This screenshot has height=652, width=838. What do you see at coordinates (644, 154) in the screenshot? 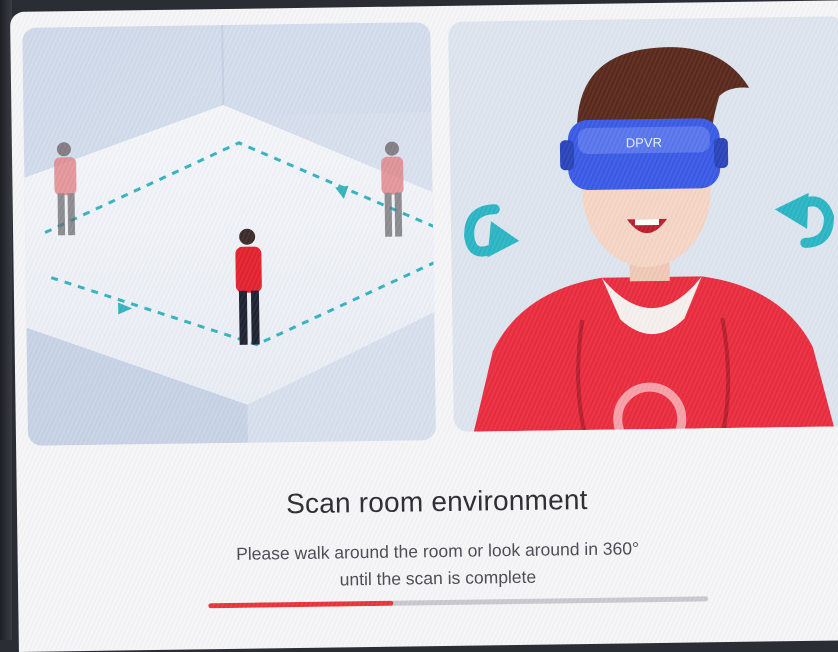
I see `vr-headset: DPVR` at bounding box center [644, 154].